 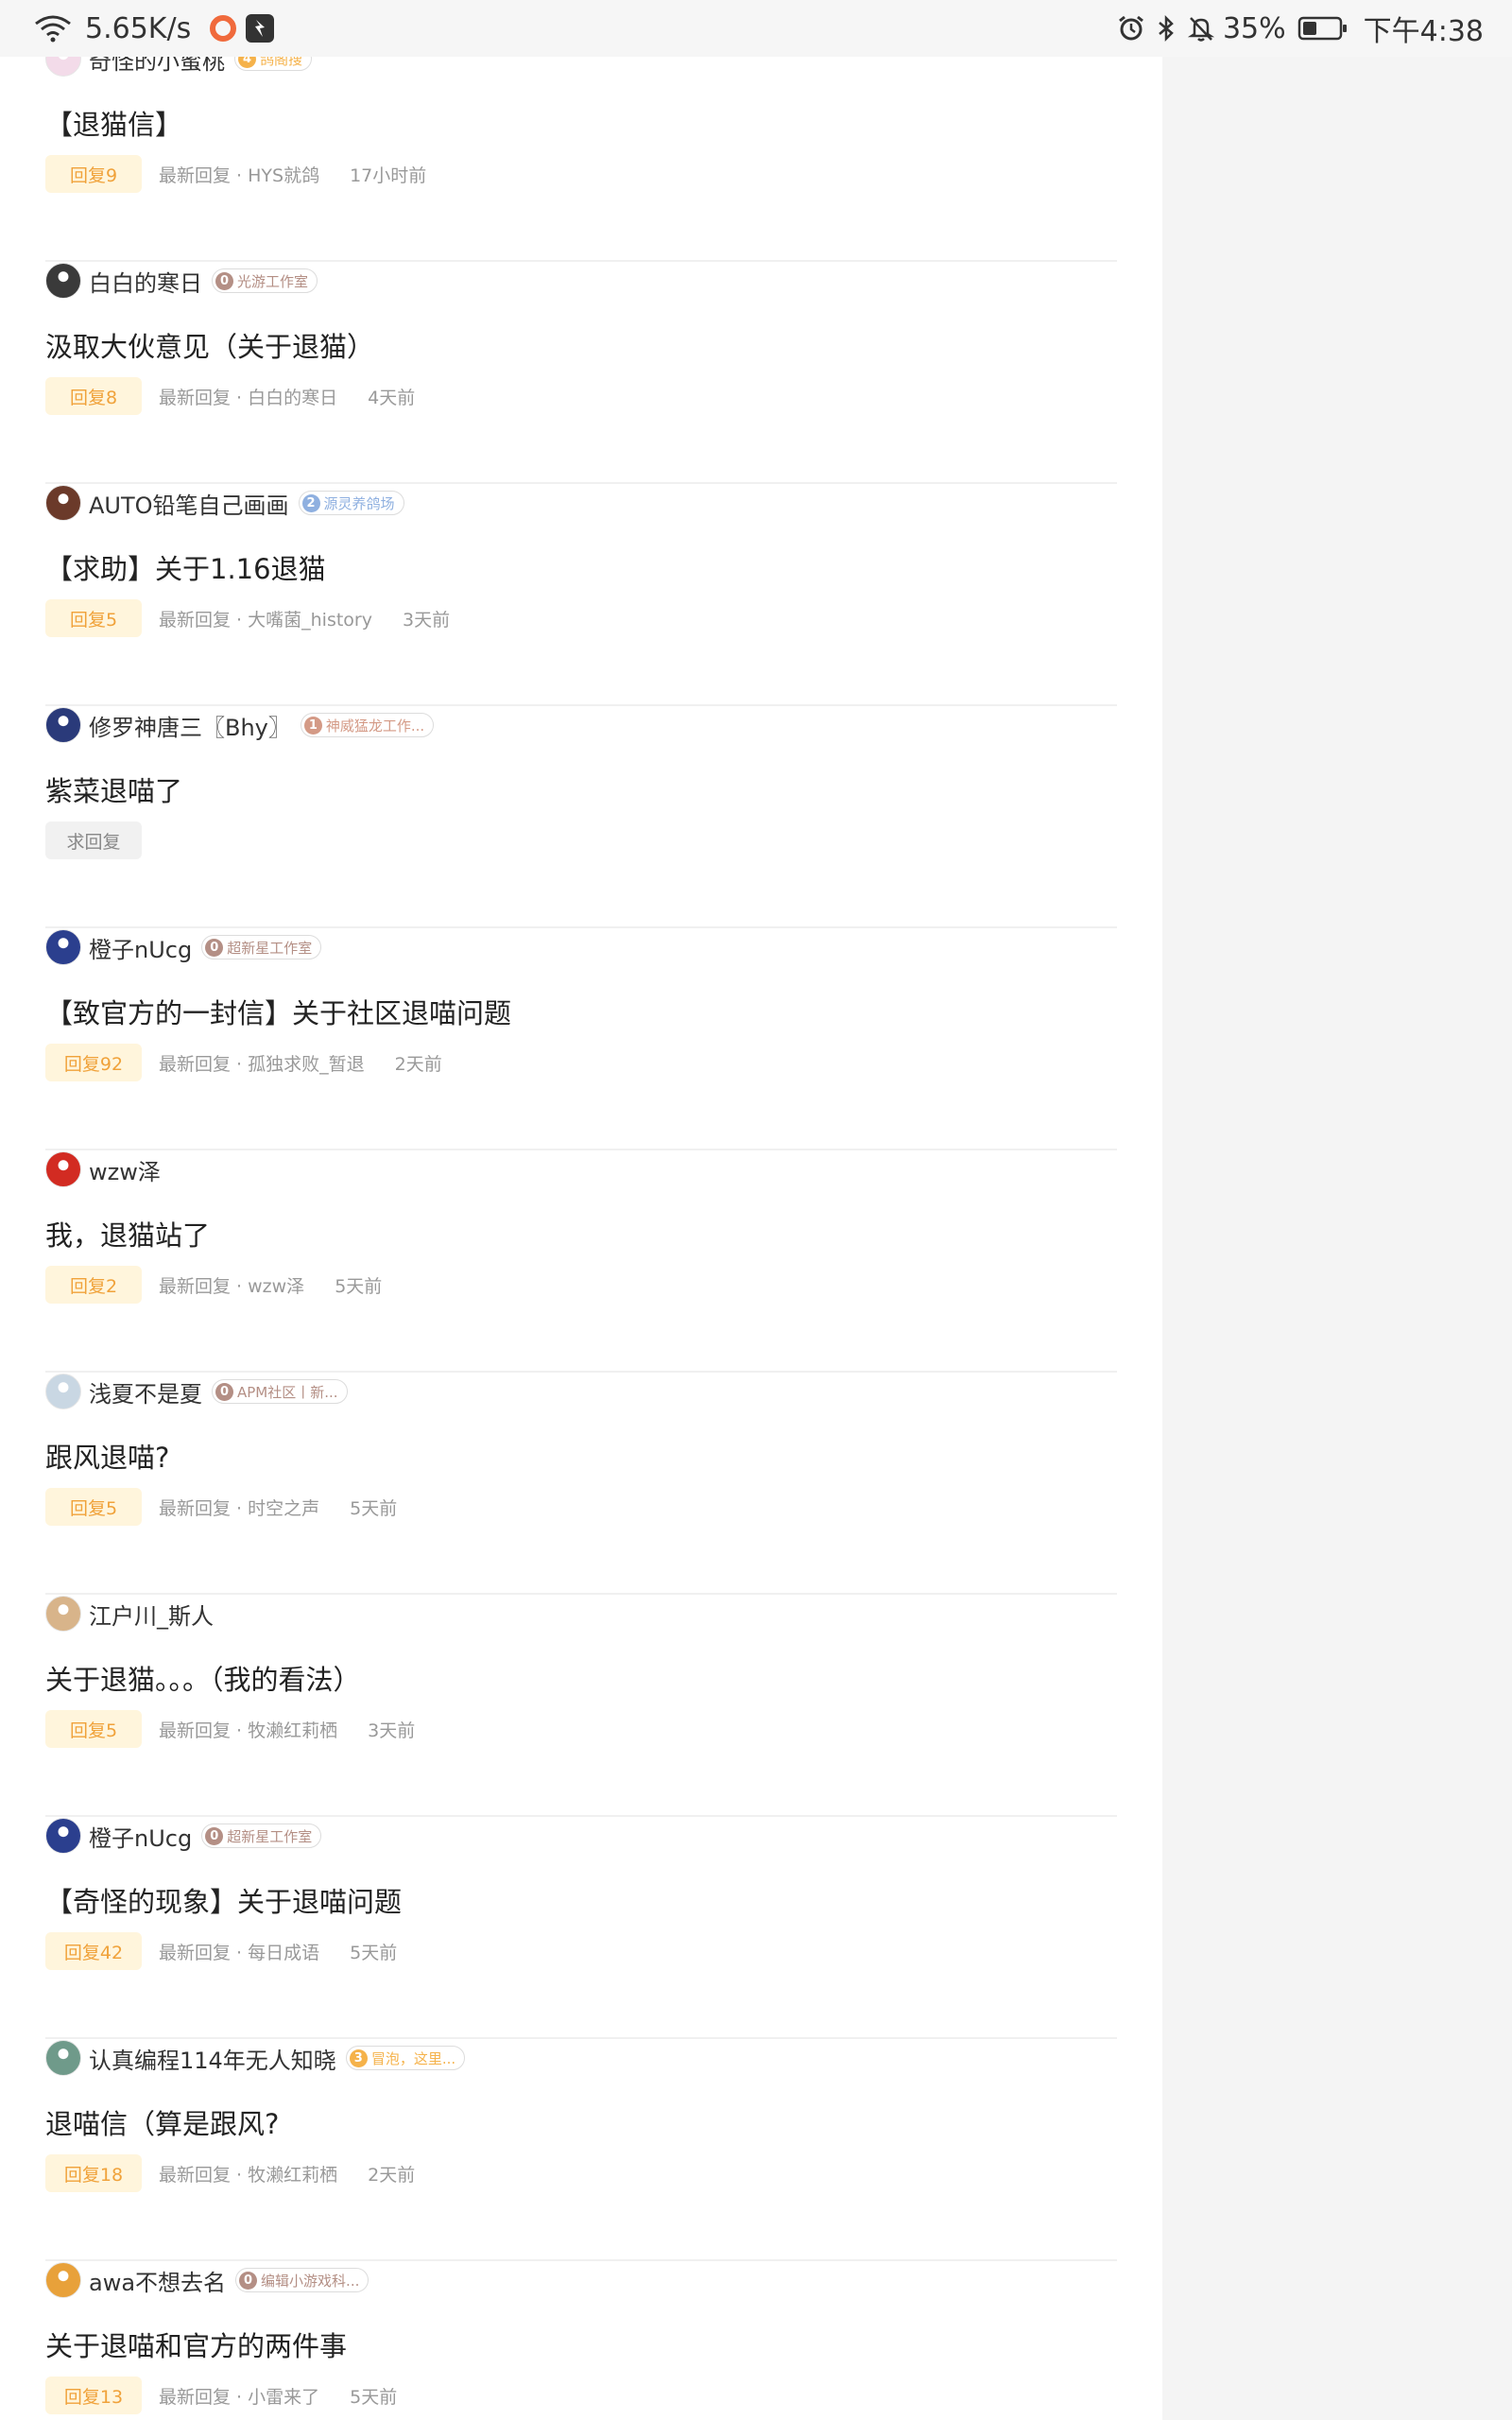 What do you see at coordinates (260, 28) in the screenshot?
I see `bolt-app-icon` at bounding box center [260, 28].